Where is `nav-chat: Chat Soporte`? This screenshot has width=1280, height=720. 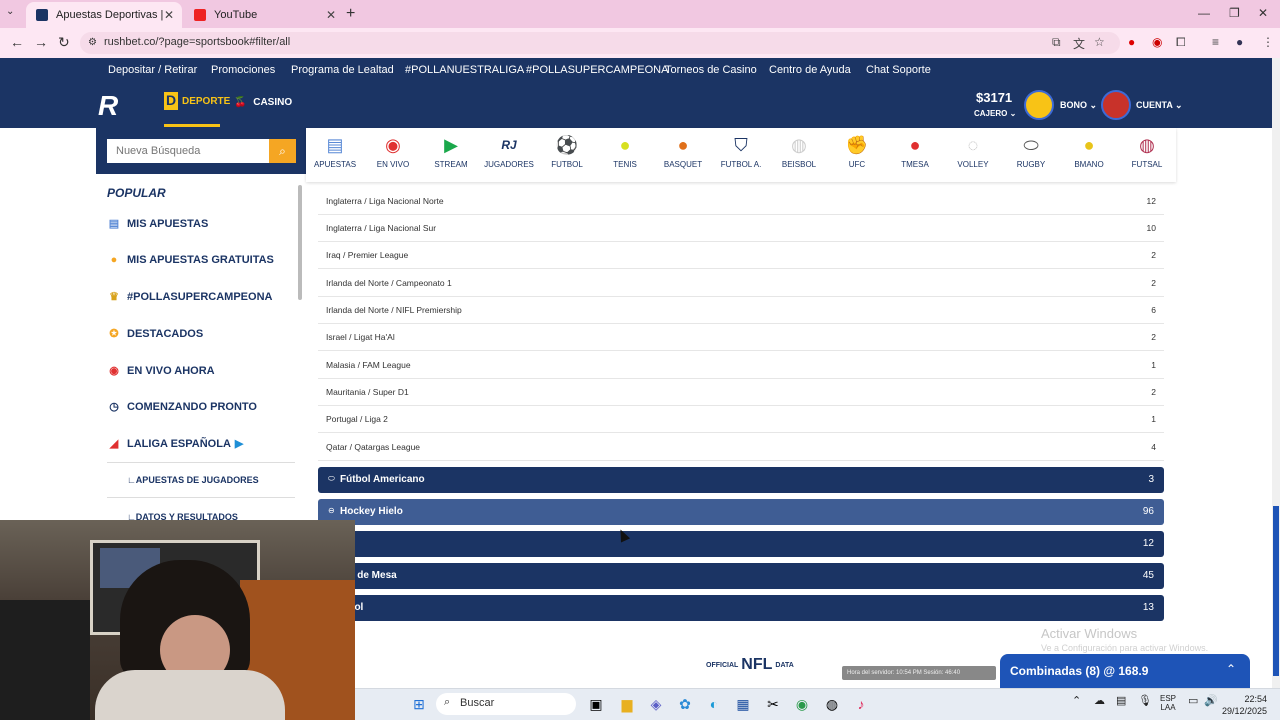
nav-chat: Chat Soporte is located at coordinates (898, 70).